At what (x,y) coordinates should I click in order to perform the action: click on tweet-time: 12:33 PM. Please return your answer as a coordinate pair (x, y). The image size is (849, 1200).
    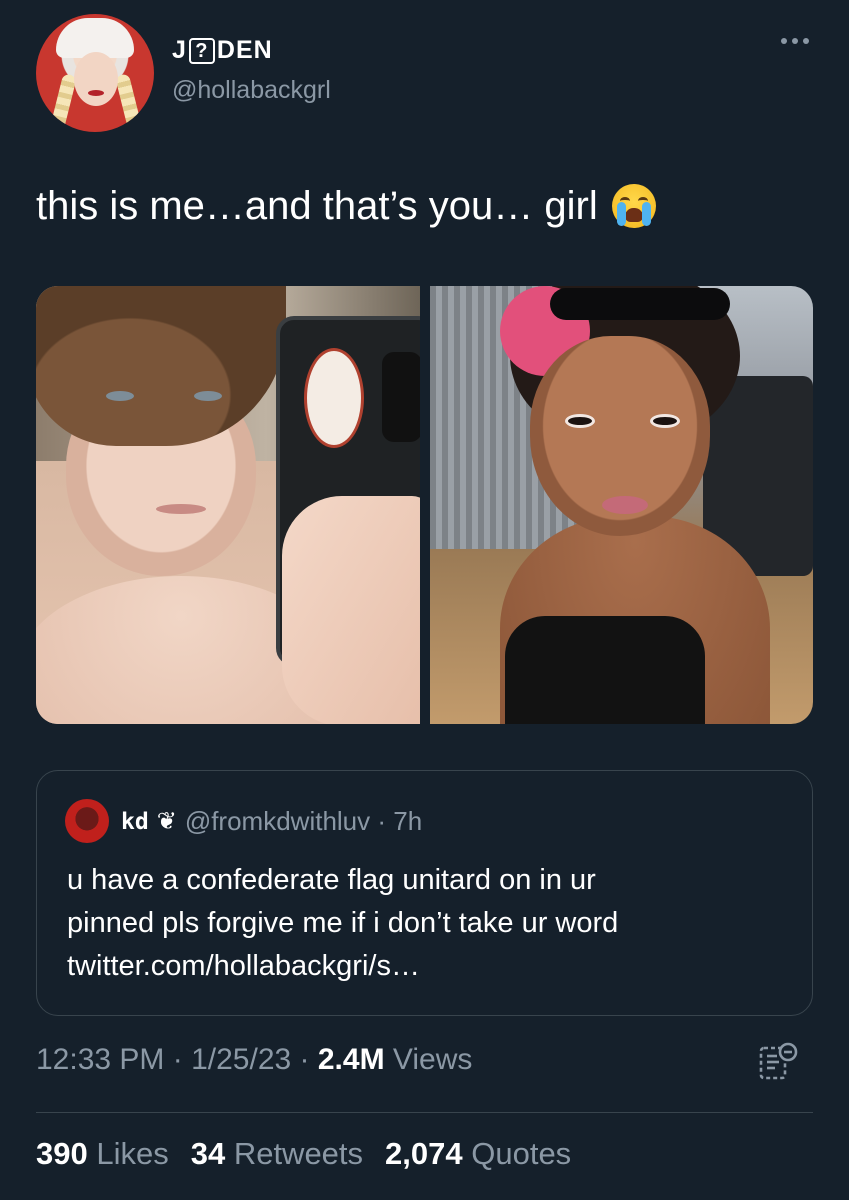
    Looking at the image, I should click on (100, 1060).